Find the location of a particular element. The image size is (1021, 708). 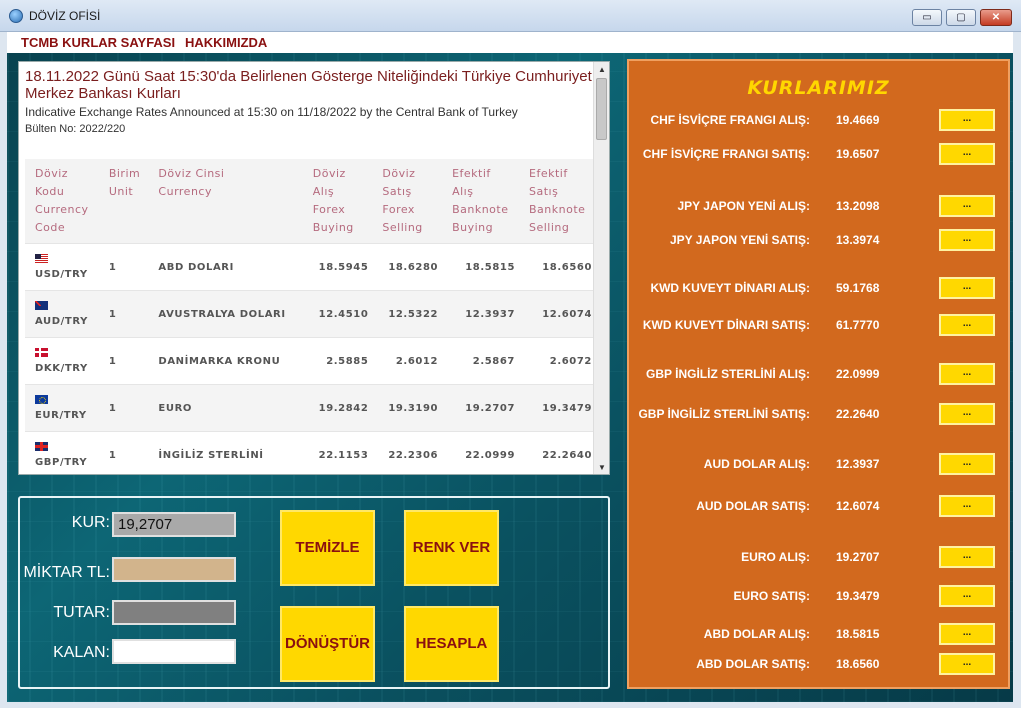

banknote-buying-cell: 2.5867 is located at coordinates (480, 361).